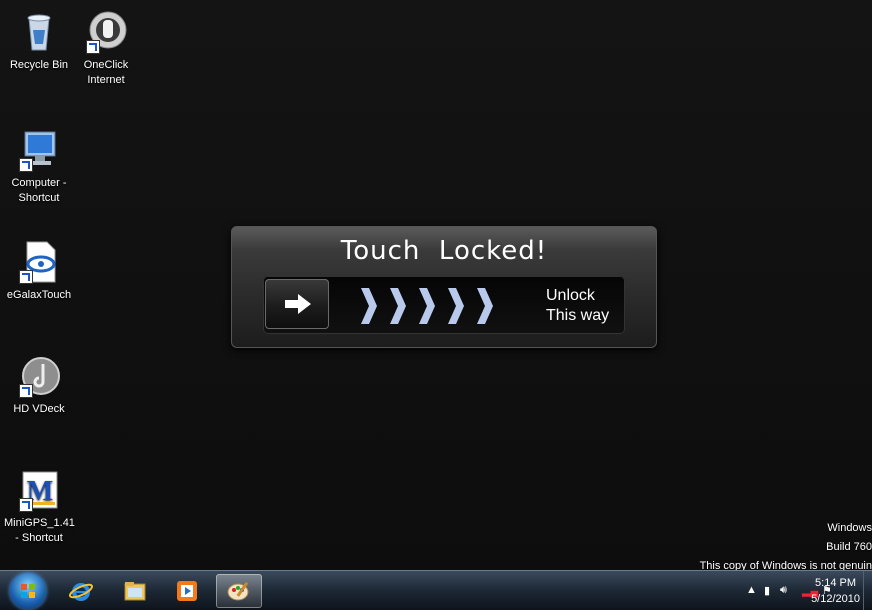 This screenshot has width=872, height=610. What do you see at coordinates (39, 150) in the screenshot?
I see `computer-icon` at bounding box center [39, 150].